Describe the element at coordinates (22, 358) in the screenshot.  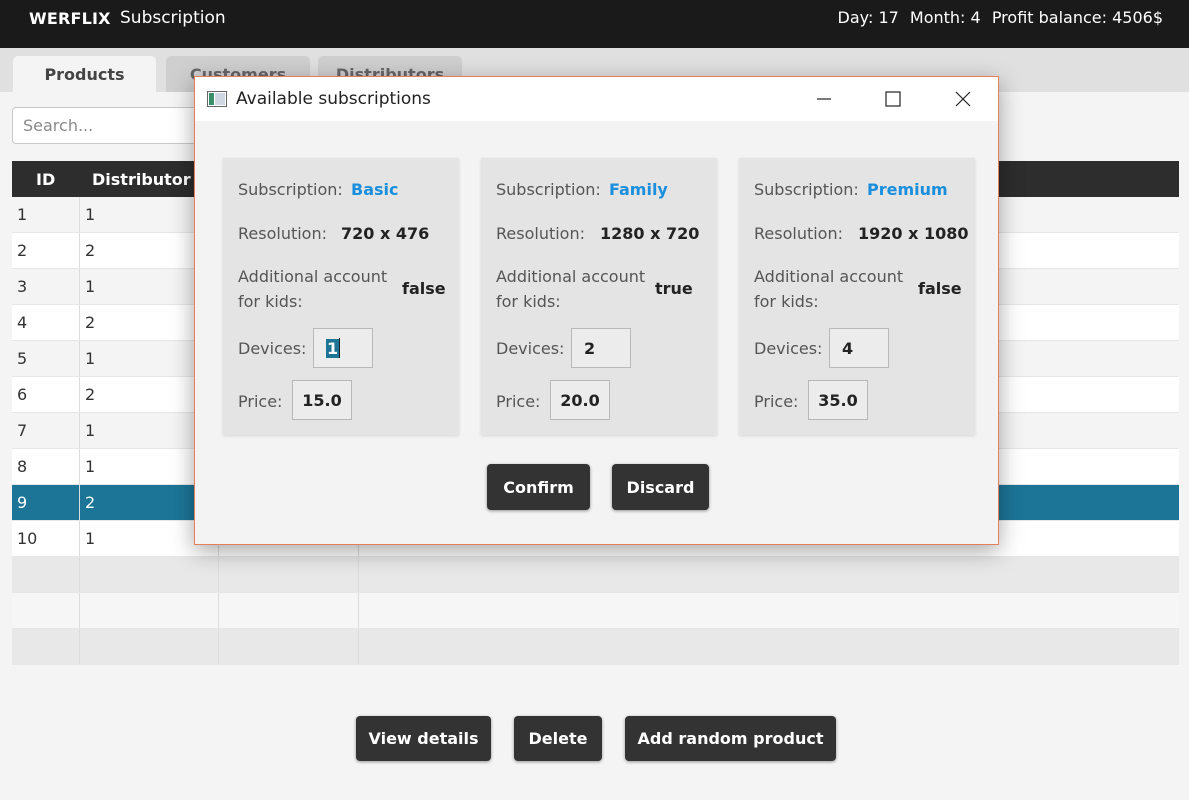
I see `cell-id: 5` at that location.